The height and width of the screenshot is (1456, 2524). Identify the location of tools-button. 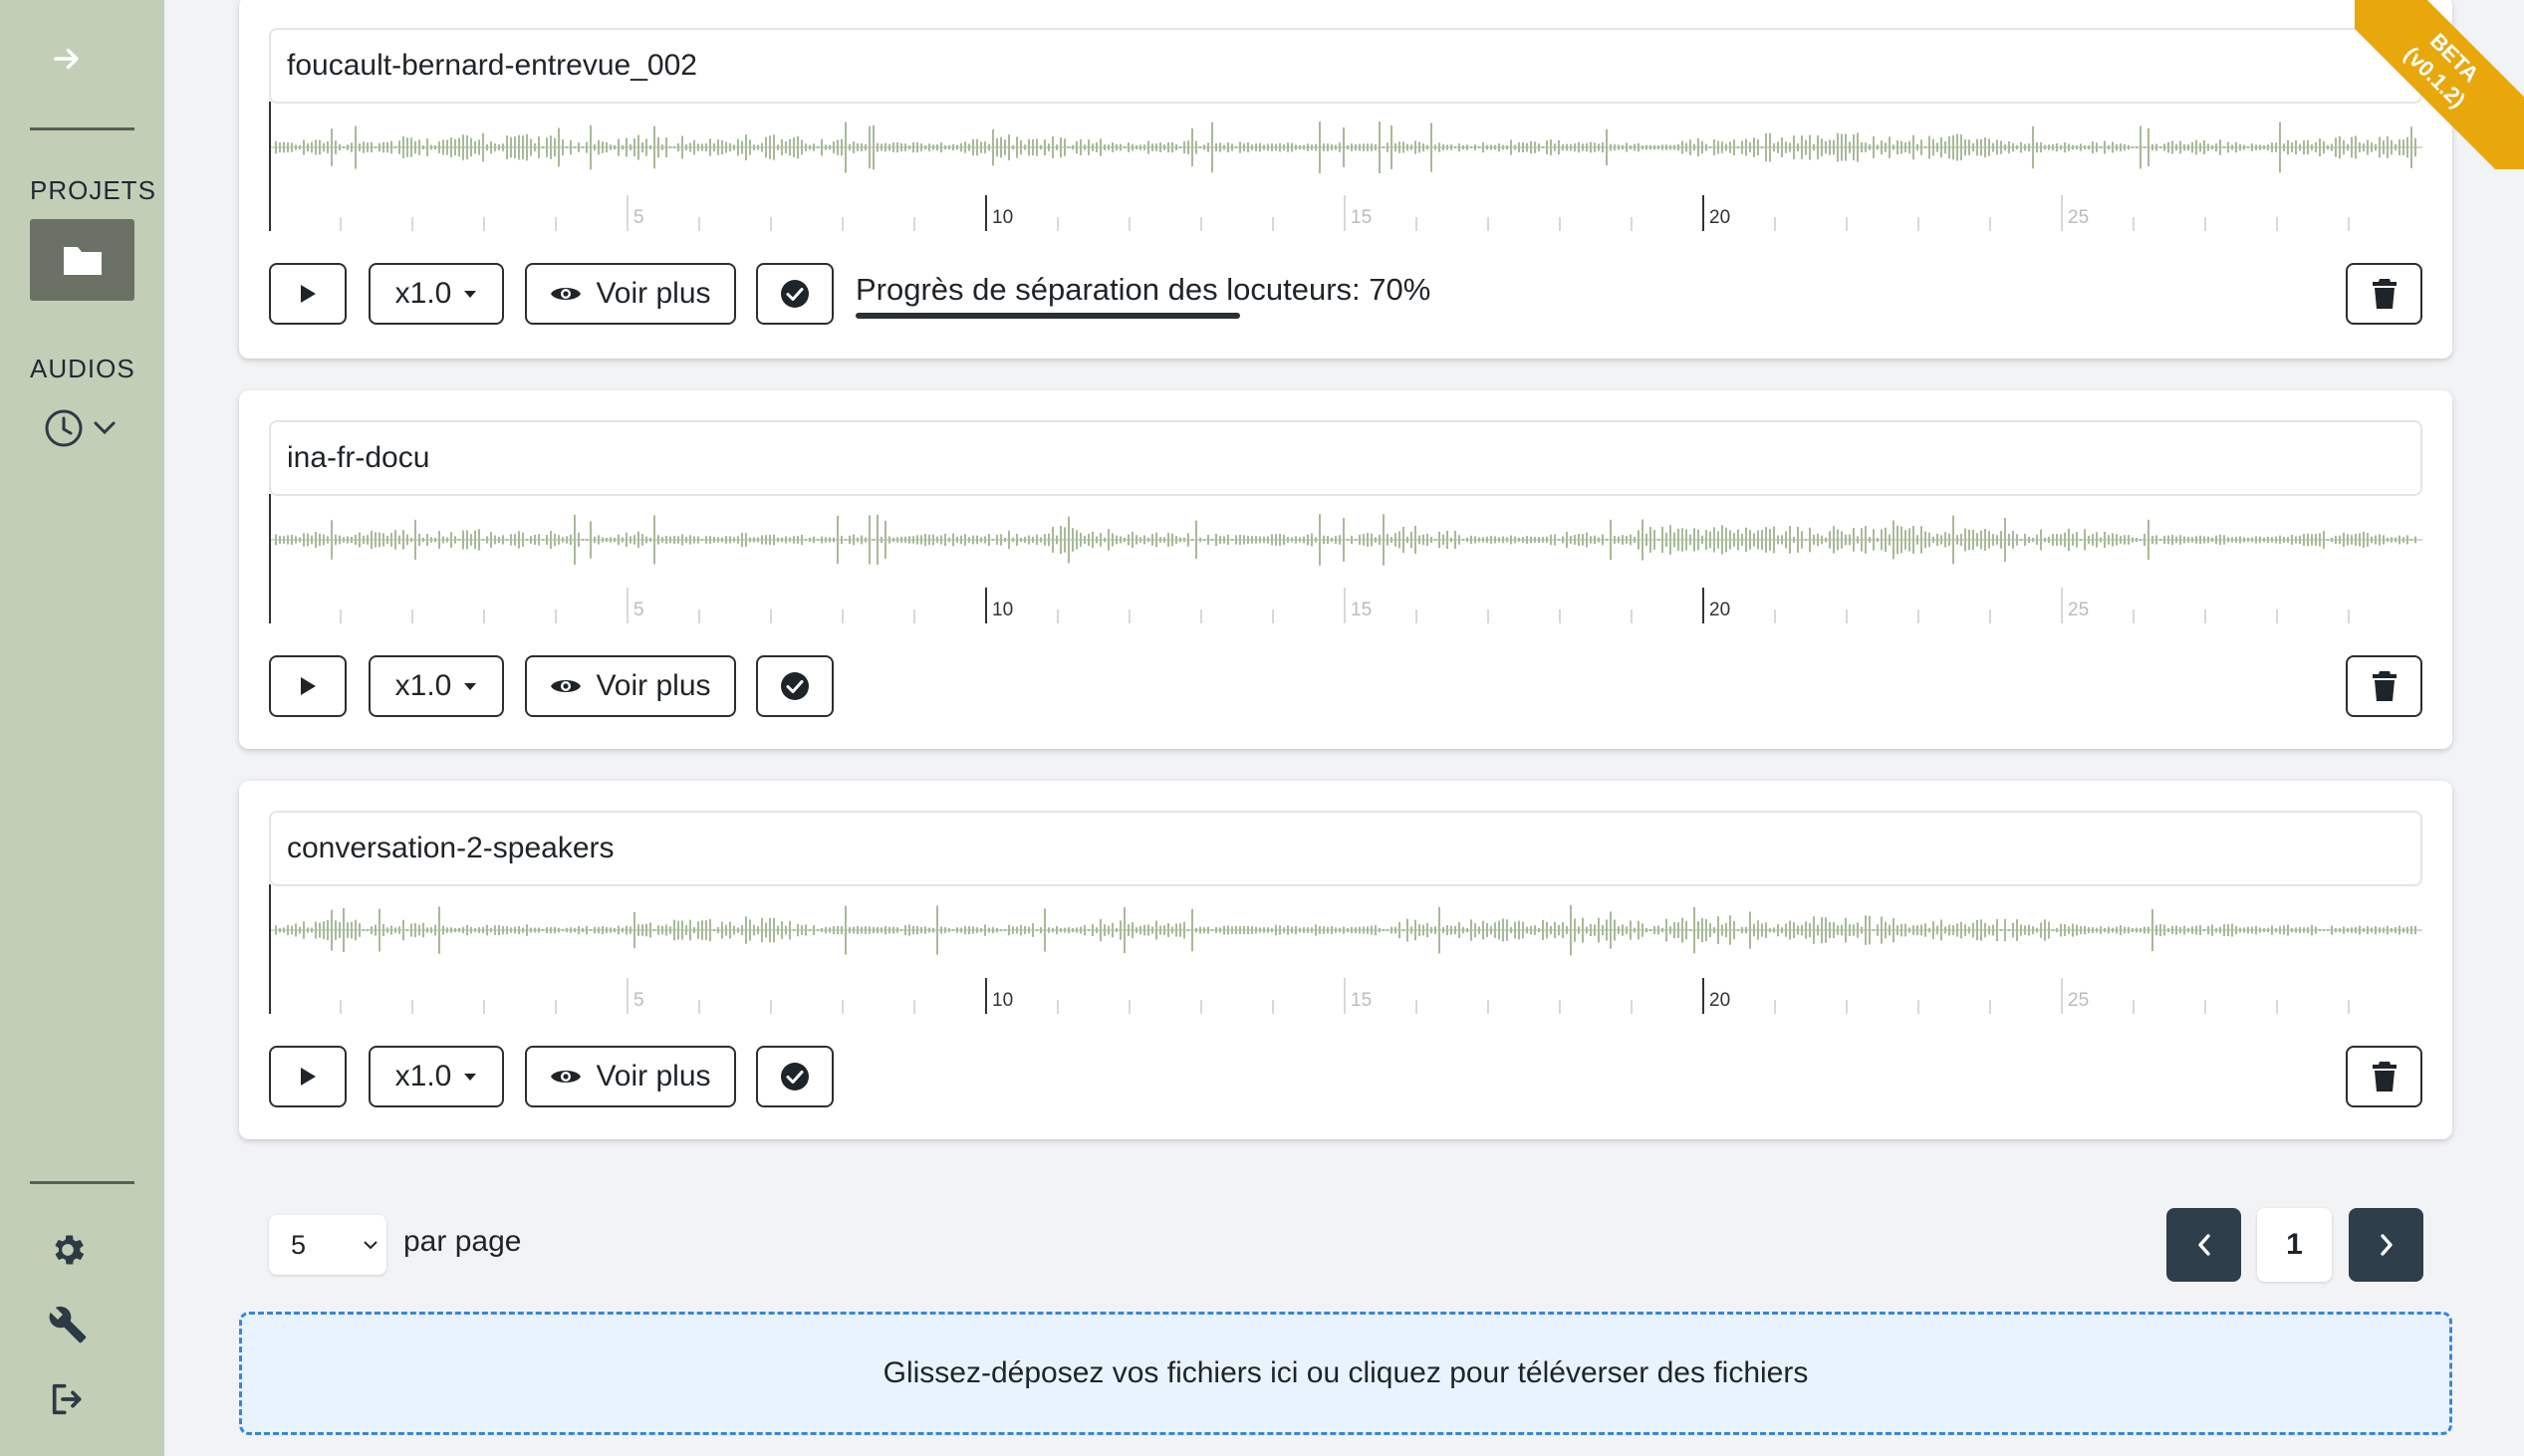
(68, 1324).